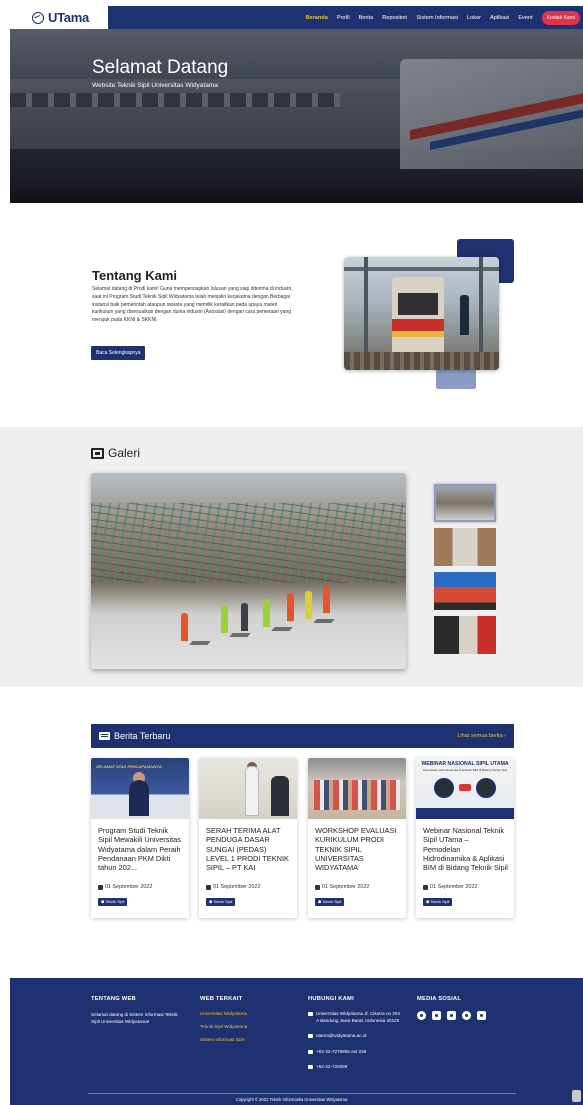 The width and height of the screenshot is (583, 1105). I want to click on nav-item-profil: Profil, so click(343, 18).